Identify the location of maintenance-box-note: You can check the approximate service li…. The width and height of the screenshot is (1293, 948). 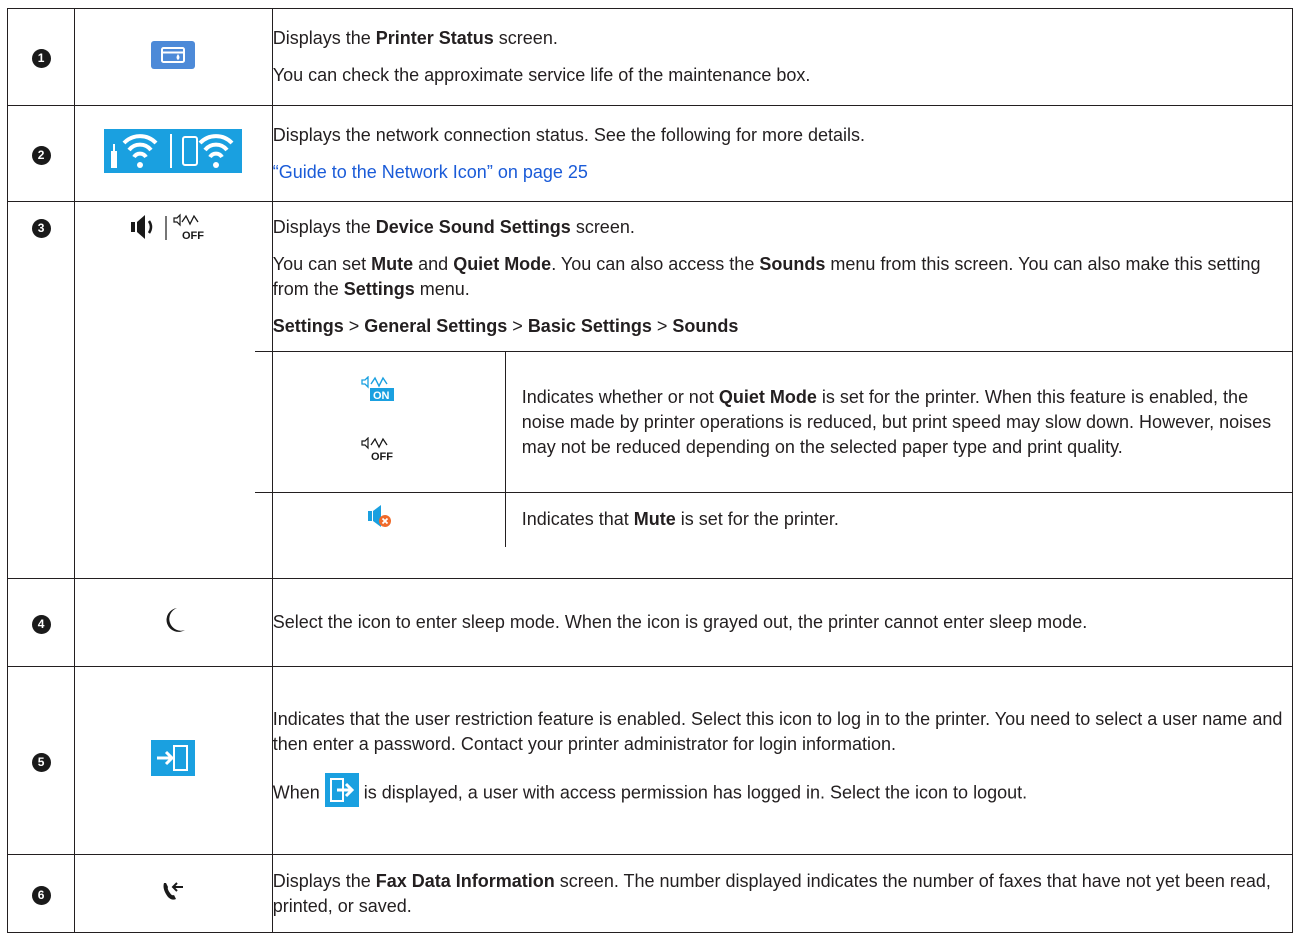
(541, 75).